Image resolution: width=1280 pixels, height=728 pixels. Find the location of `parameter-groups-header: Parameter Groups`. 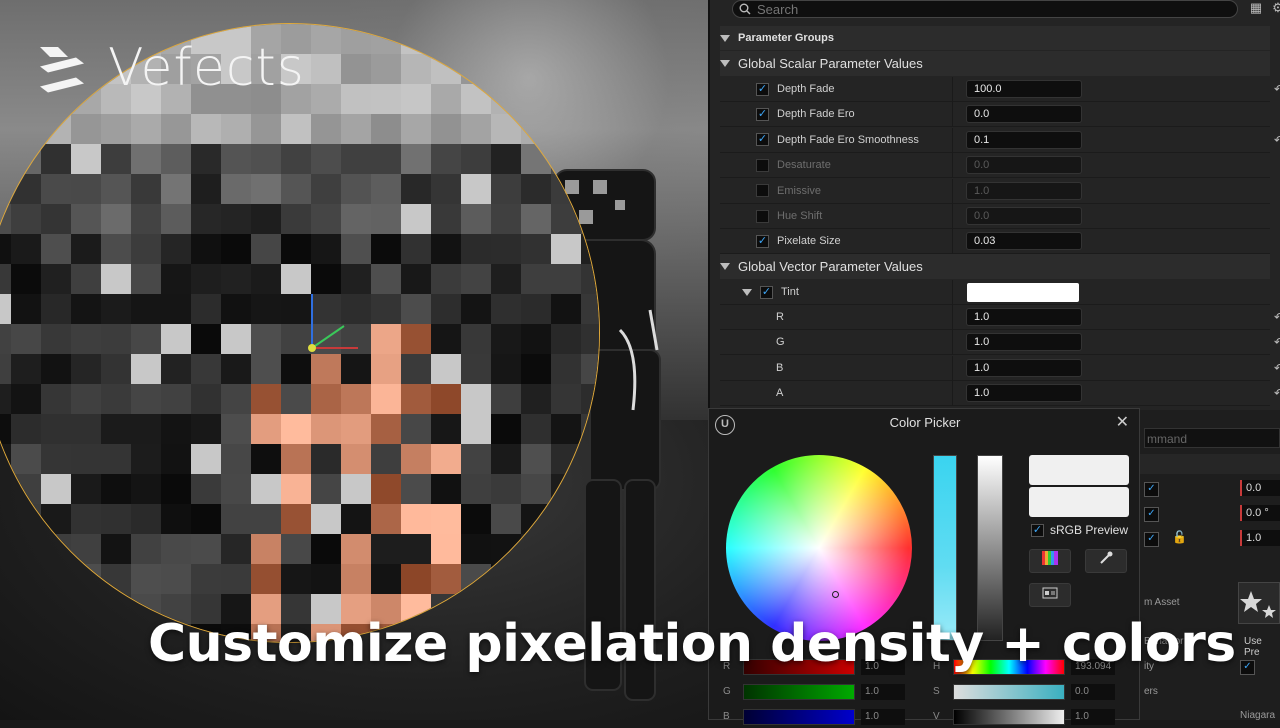

parameter-groups-header: Parameter Groups is located at coordinates (995, 38).